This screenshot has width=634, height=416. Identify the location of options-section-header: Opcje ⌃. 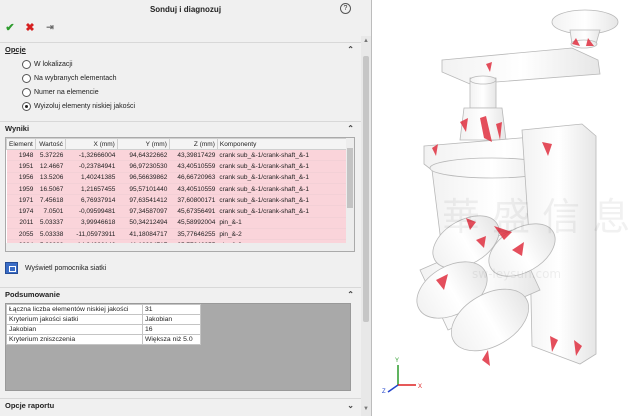
(181, 49).